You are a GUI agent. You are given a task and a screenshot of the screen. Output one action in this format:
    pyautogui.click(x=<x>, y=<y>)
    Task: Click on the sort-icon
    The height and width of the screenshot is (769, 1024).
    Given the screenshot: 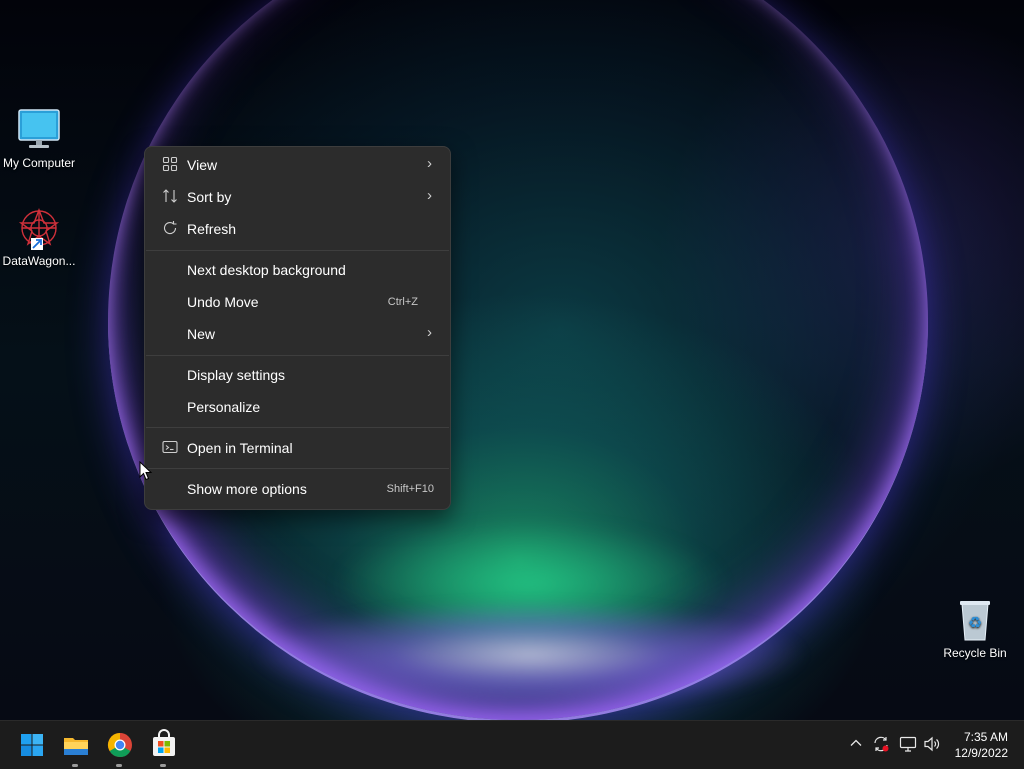 What is the action you would take?
    pyautogui.click(x=170, y=197)
    